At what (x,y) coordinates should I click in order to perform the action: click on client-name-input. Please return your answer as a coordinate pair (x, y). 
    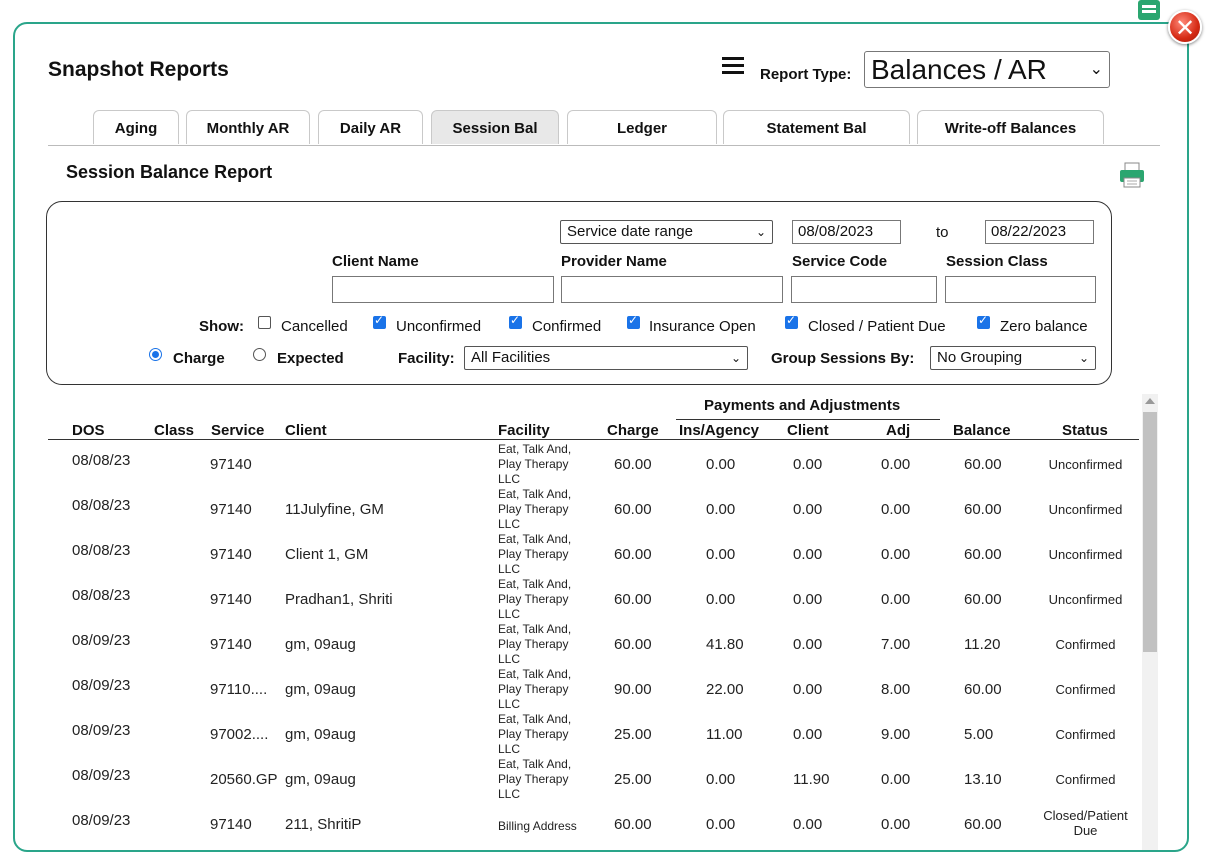
    Looking at the image, I should click on (443, 289).